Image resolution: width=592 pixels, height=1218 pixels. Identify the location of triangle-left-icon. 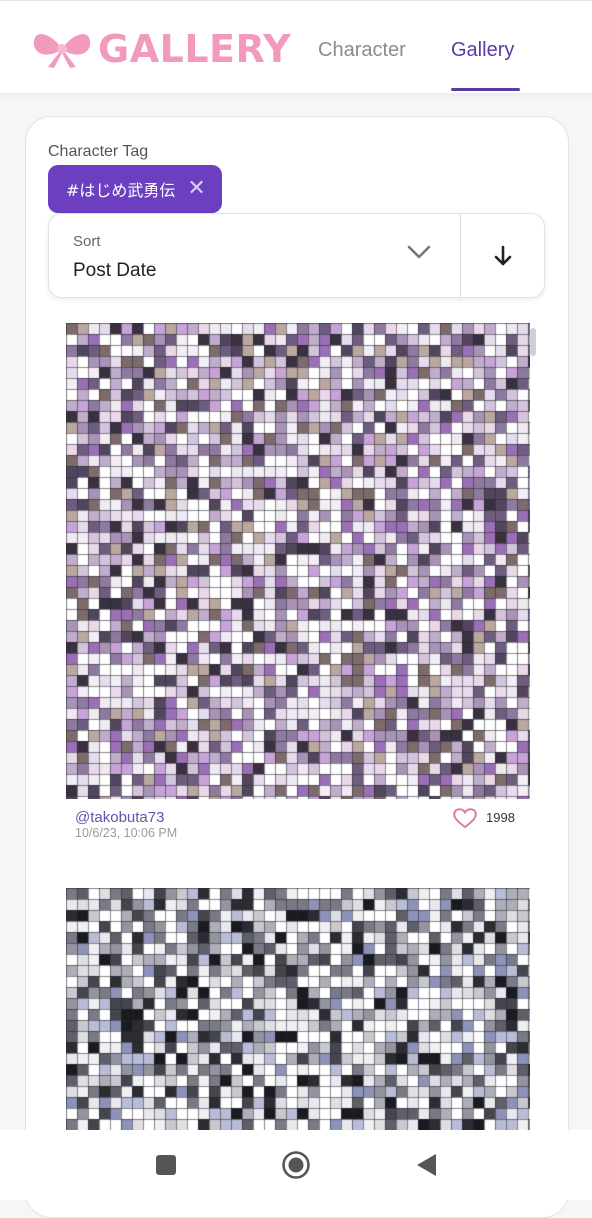
(426, 1165).